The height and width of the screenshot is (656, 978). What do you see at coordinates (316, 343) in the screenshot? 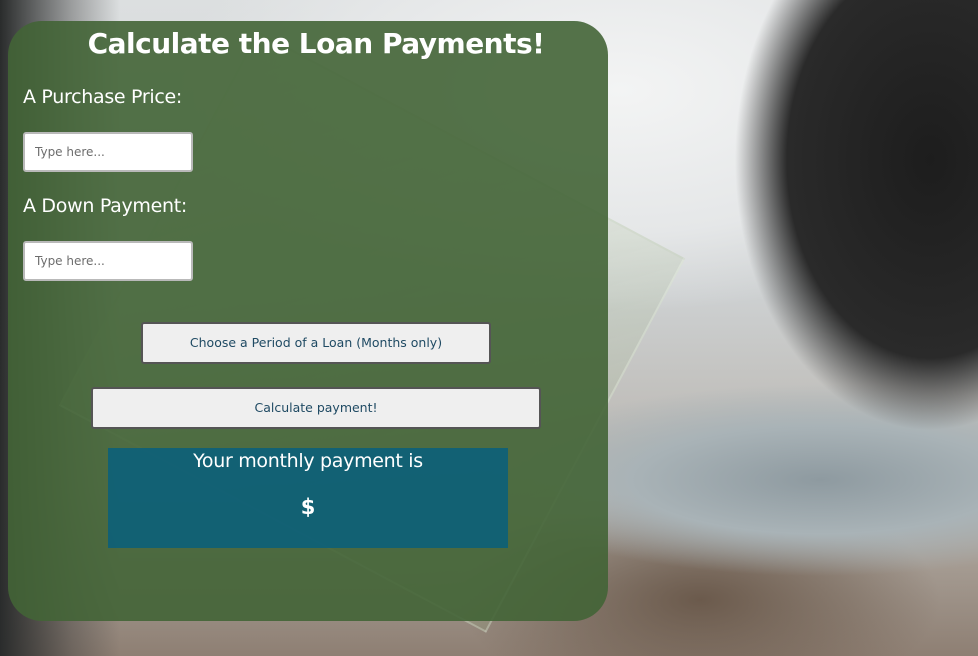
I see `loan-period-button: Choose a Period of a Loan (Months only)` at bounding box center [316, 343].